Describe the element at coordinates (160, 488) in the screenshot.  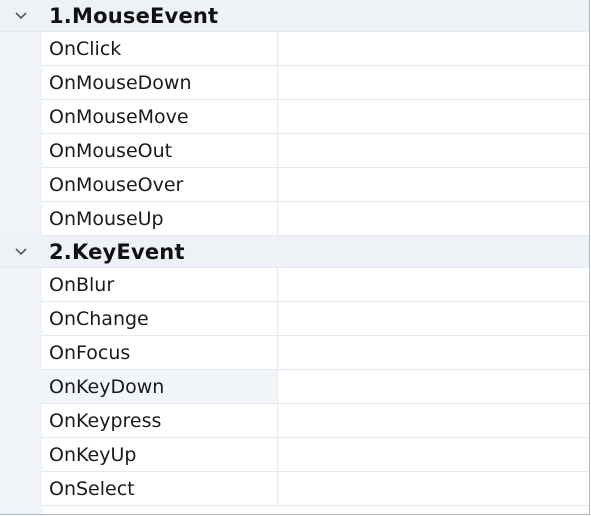
I see `property-name: OnSelect` at that location.